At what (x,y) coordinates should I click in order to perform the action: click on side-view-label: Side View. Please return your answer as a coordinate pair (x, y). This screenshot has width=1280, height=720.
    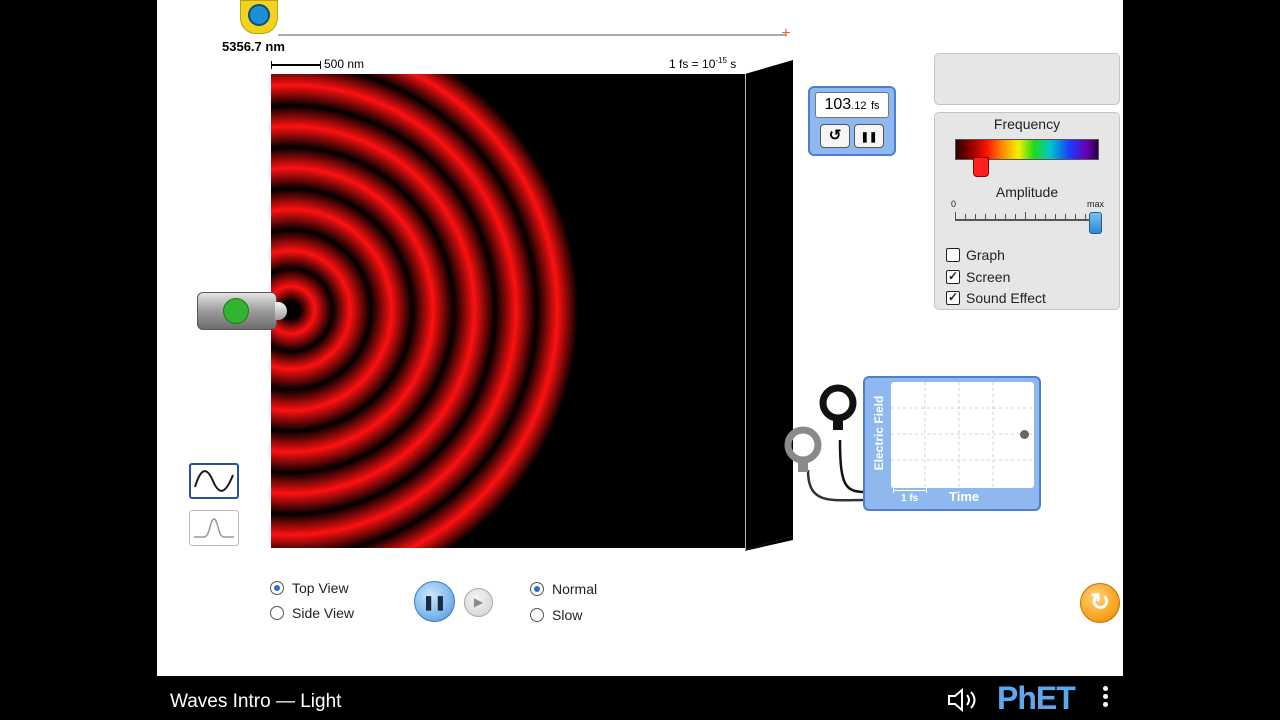
    Looking at the image, I should click on (323, 613).